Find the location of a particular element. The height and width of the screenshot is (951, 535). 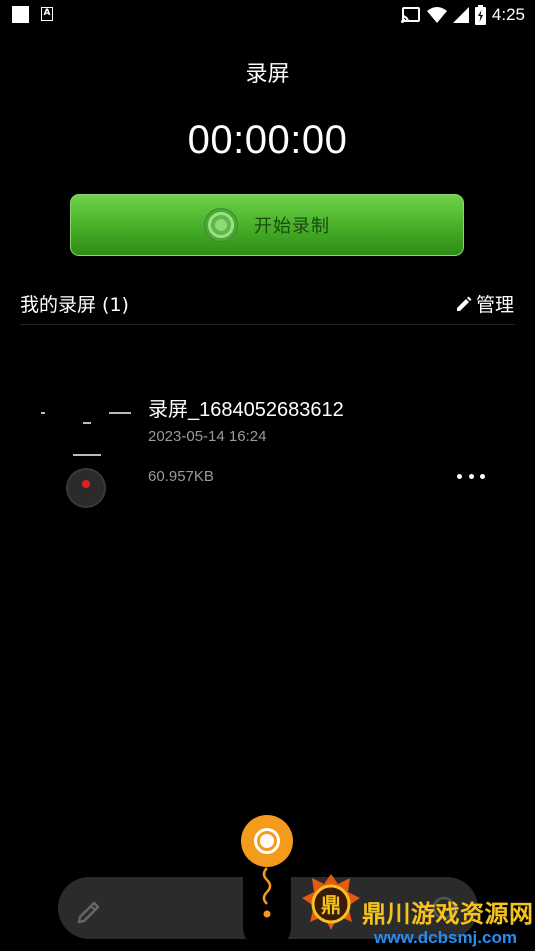

svg-text: 鼎 is located at coordinates (331, 905).